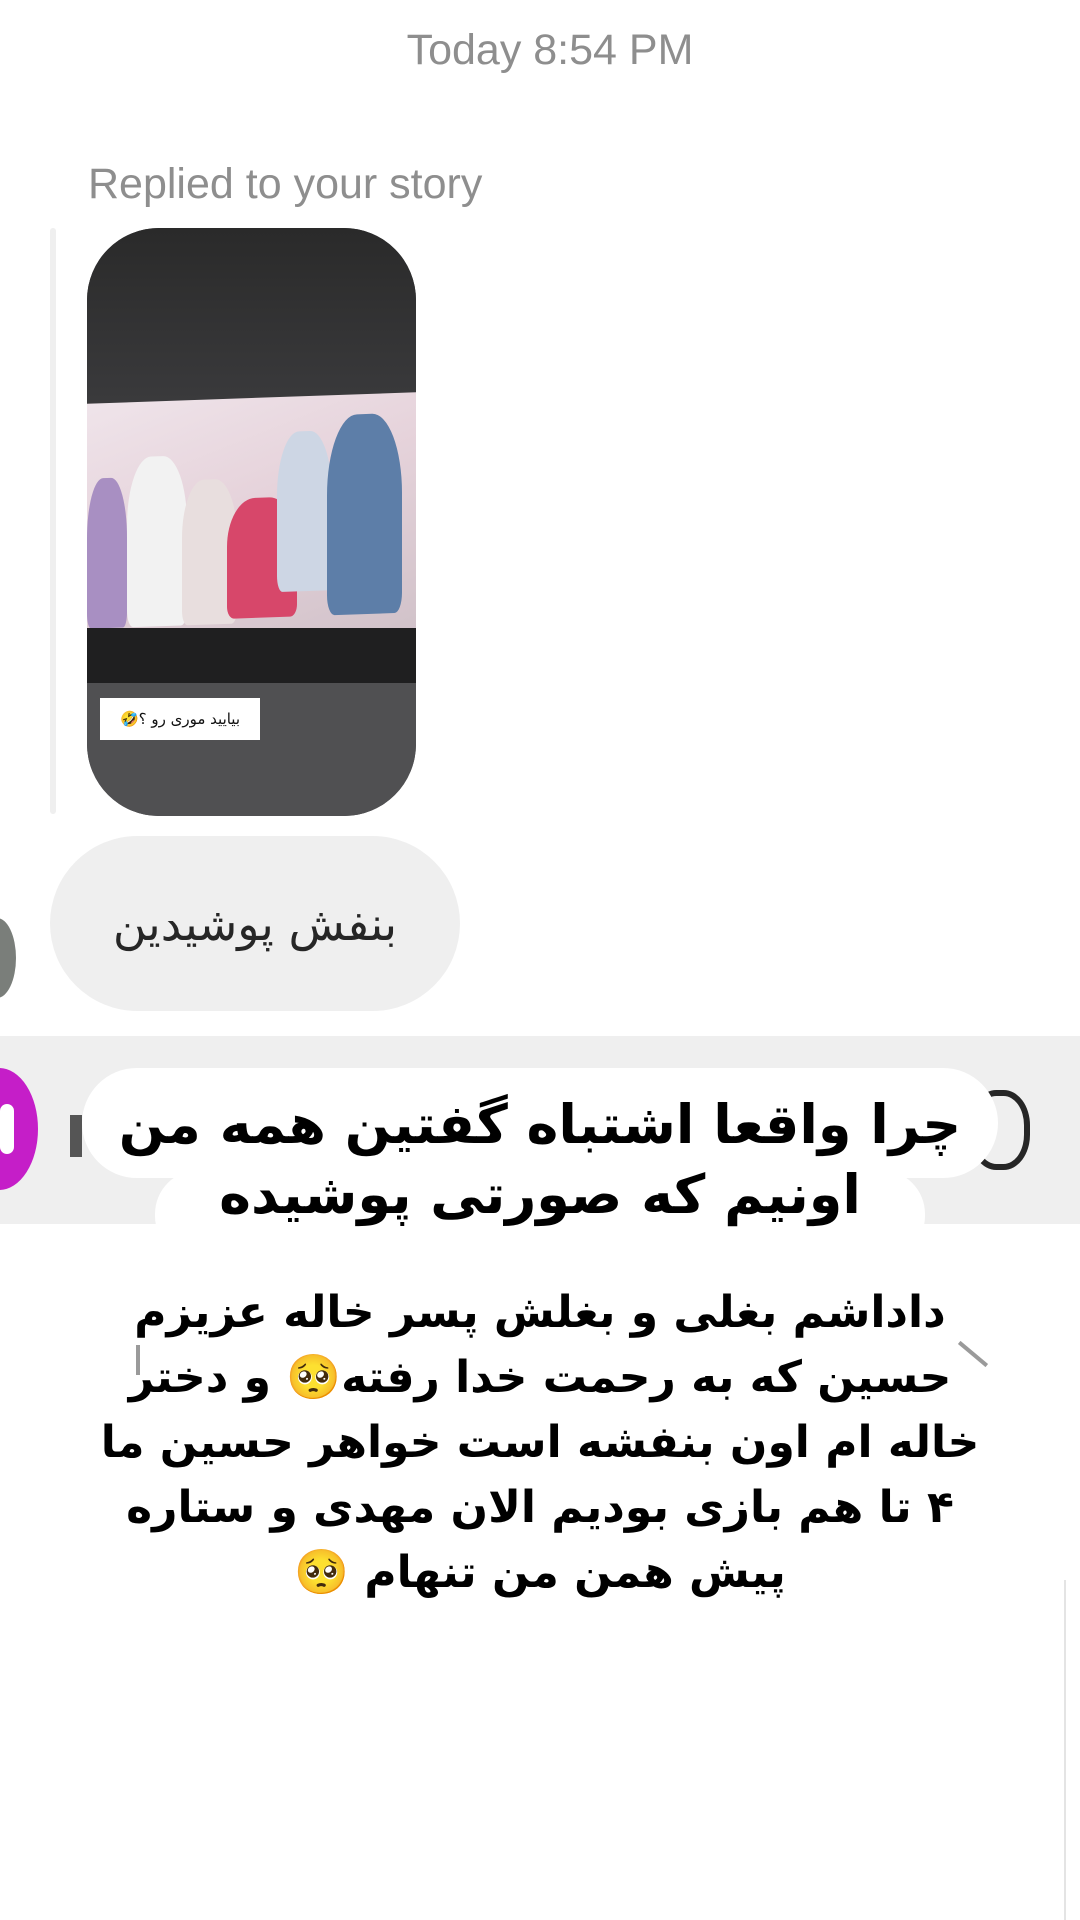 The image size is (1080, 1920). Describe the element at coordinates (8, 958) in the screenshot. I see `sender-avatar` at that location.